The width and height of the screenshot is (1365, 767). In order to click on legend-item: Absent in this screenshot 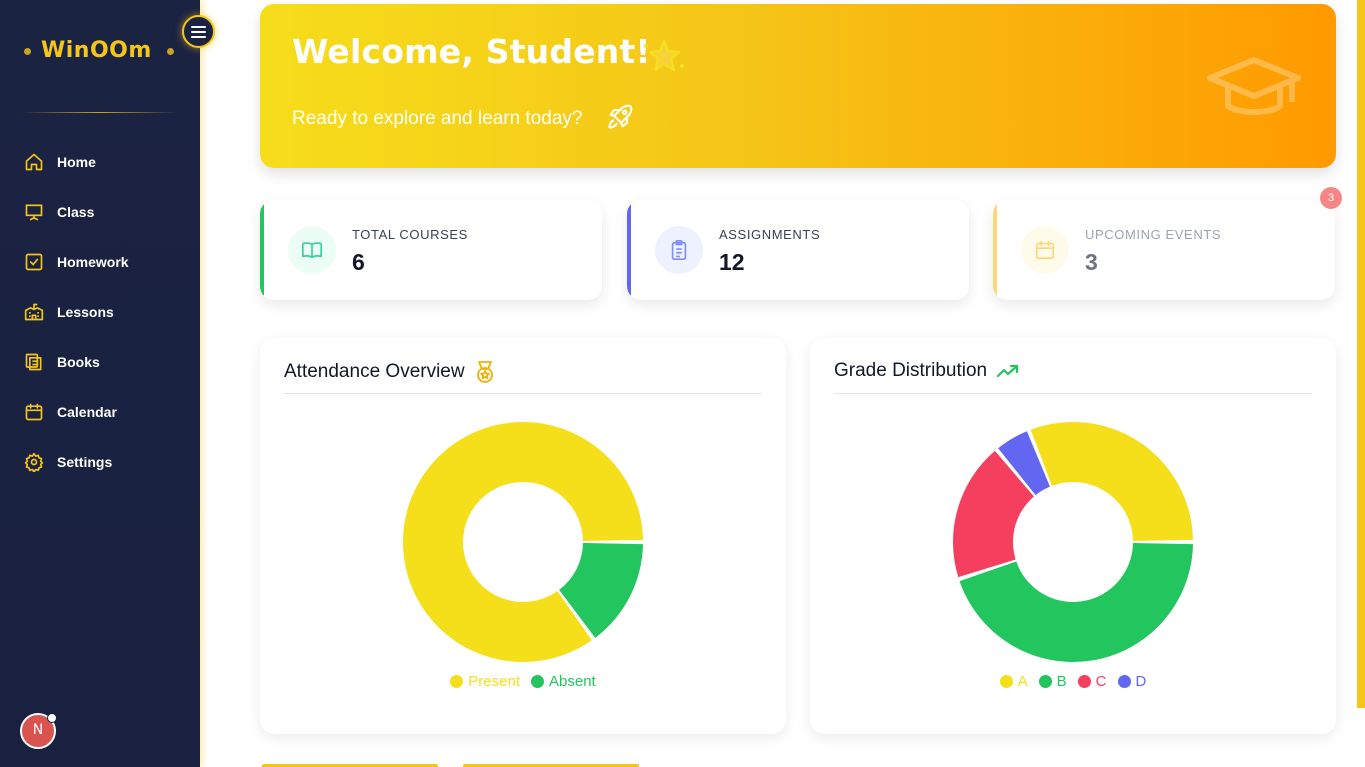, I will do `click(563, 681)`.